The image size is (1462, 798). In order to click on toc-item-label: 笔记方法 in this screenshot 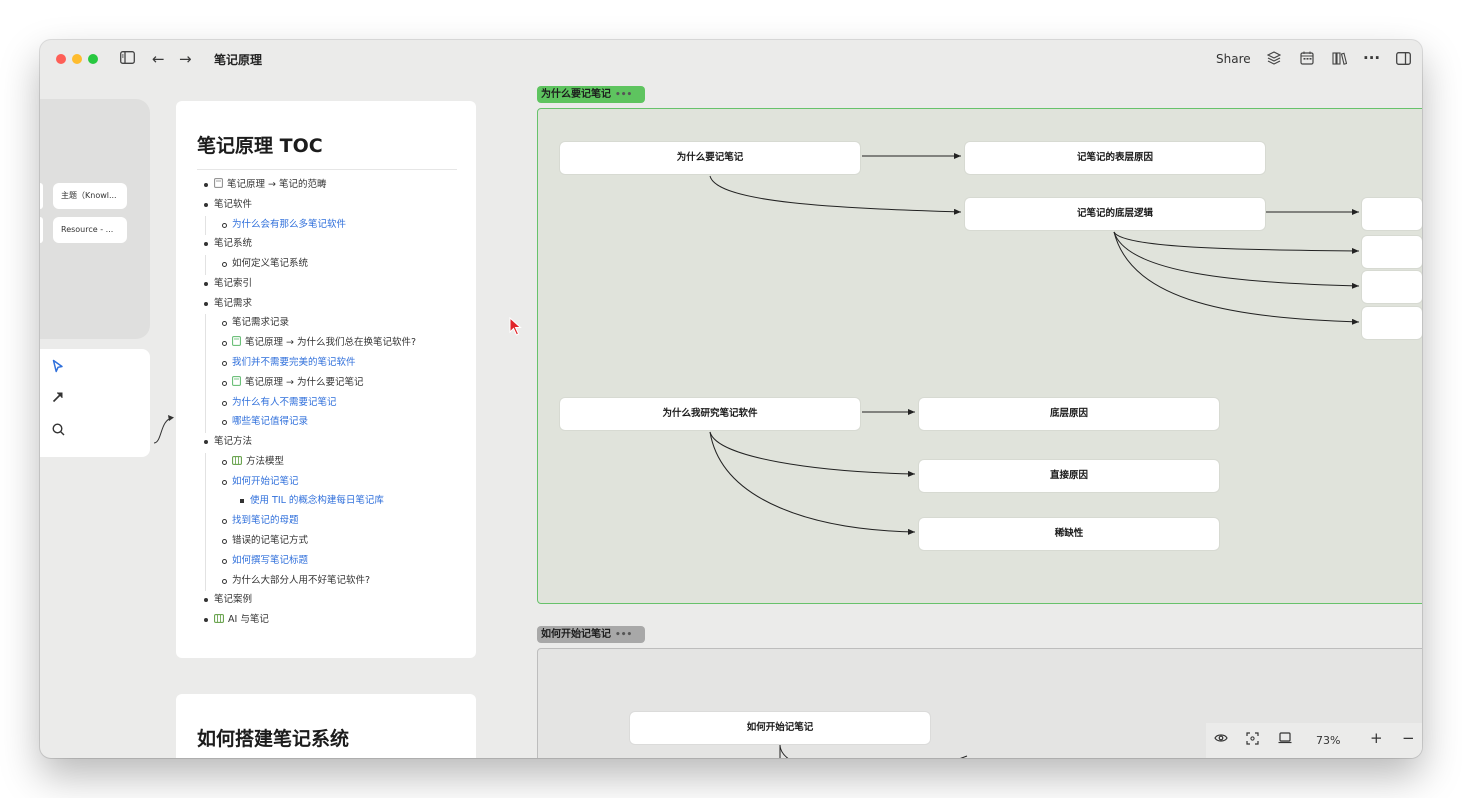, I will do `click(233, 442)`.